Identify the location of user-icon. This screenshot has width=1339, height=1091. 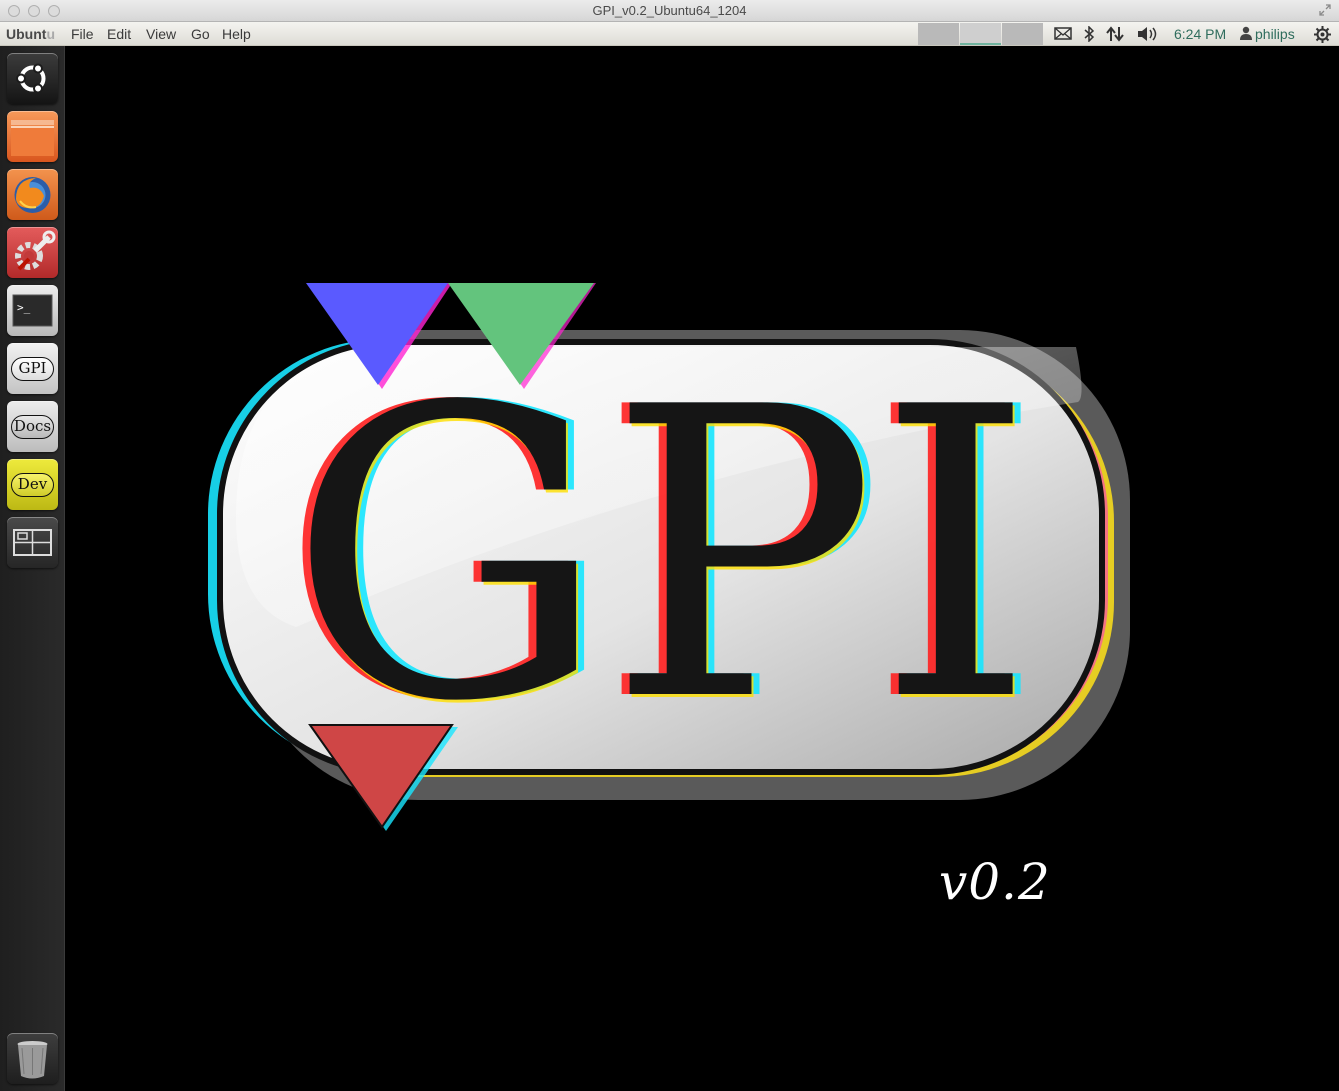
(1246, 33).